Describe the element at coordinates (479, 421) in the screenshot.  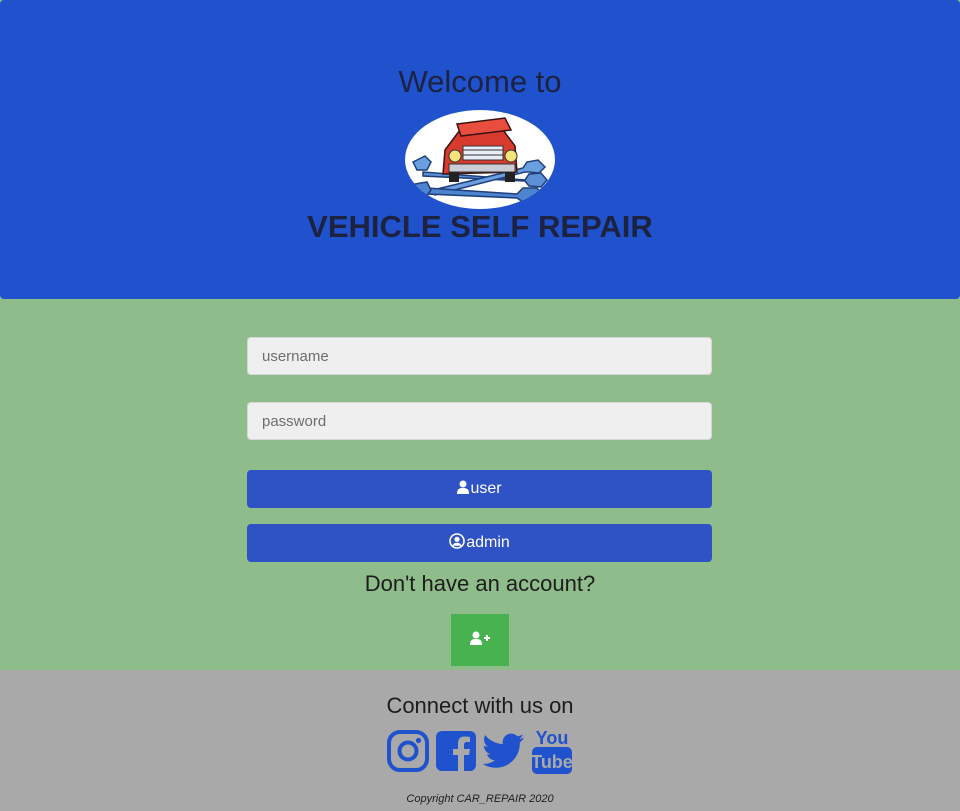
I see `password-input` at that location.